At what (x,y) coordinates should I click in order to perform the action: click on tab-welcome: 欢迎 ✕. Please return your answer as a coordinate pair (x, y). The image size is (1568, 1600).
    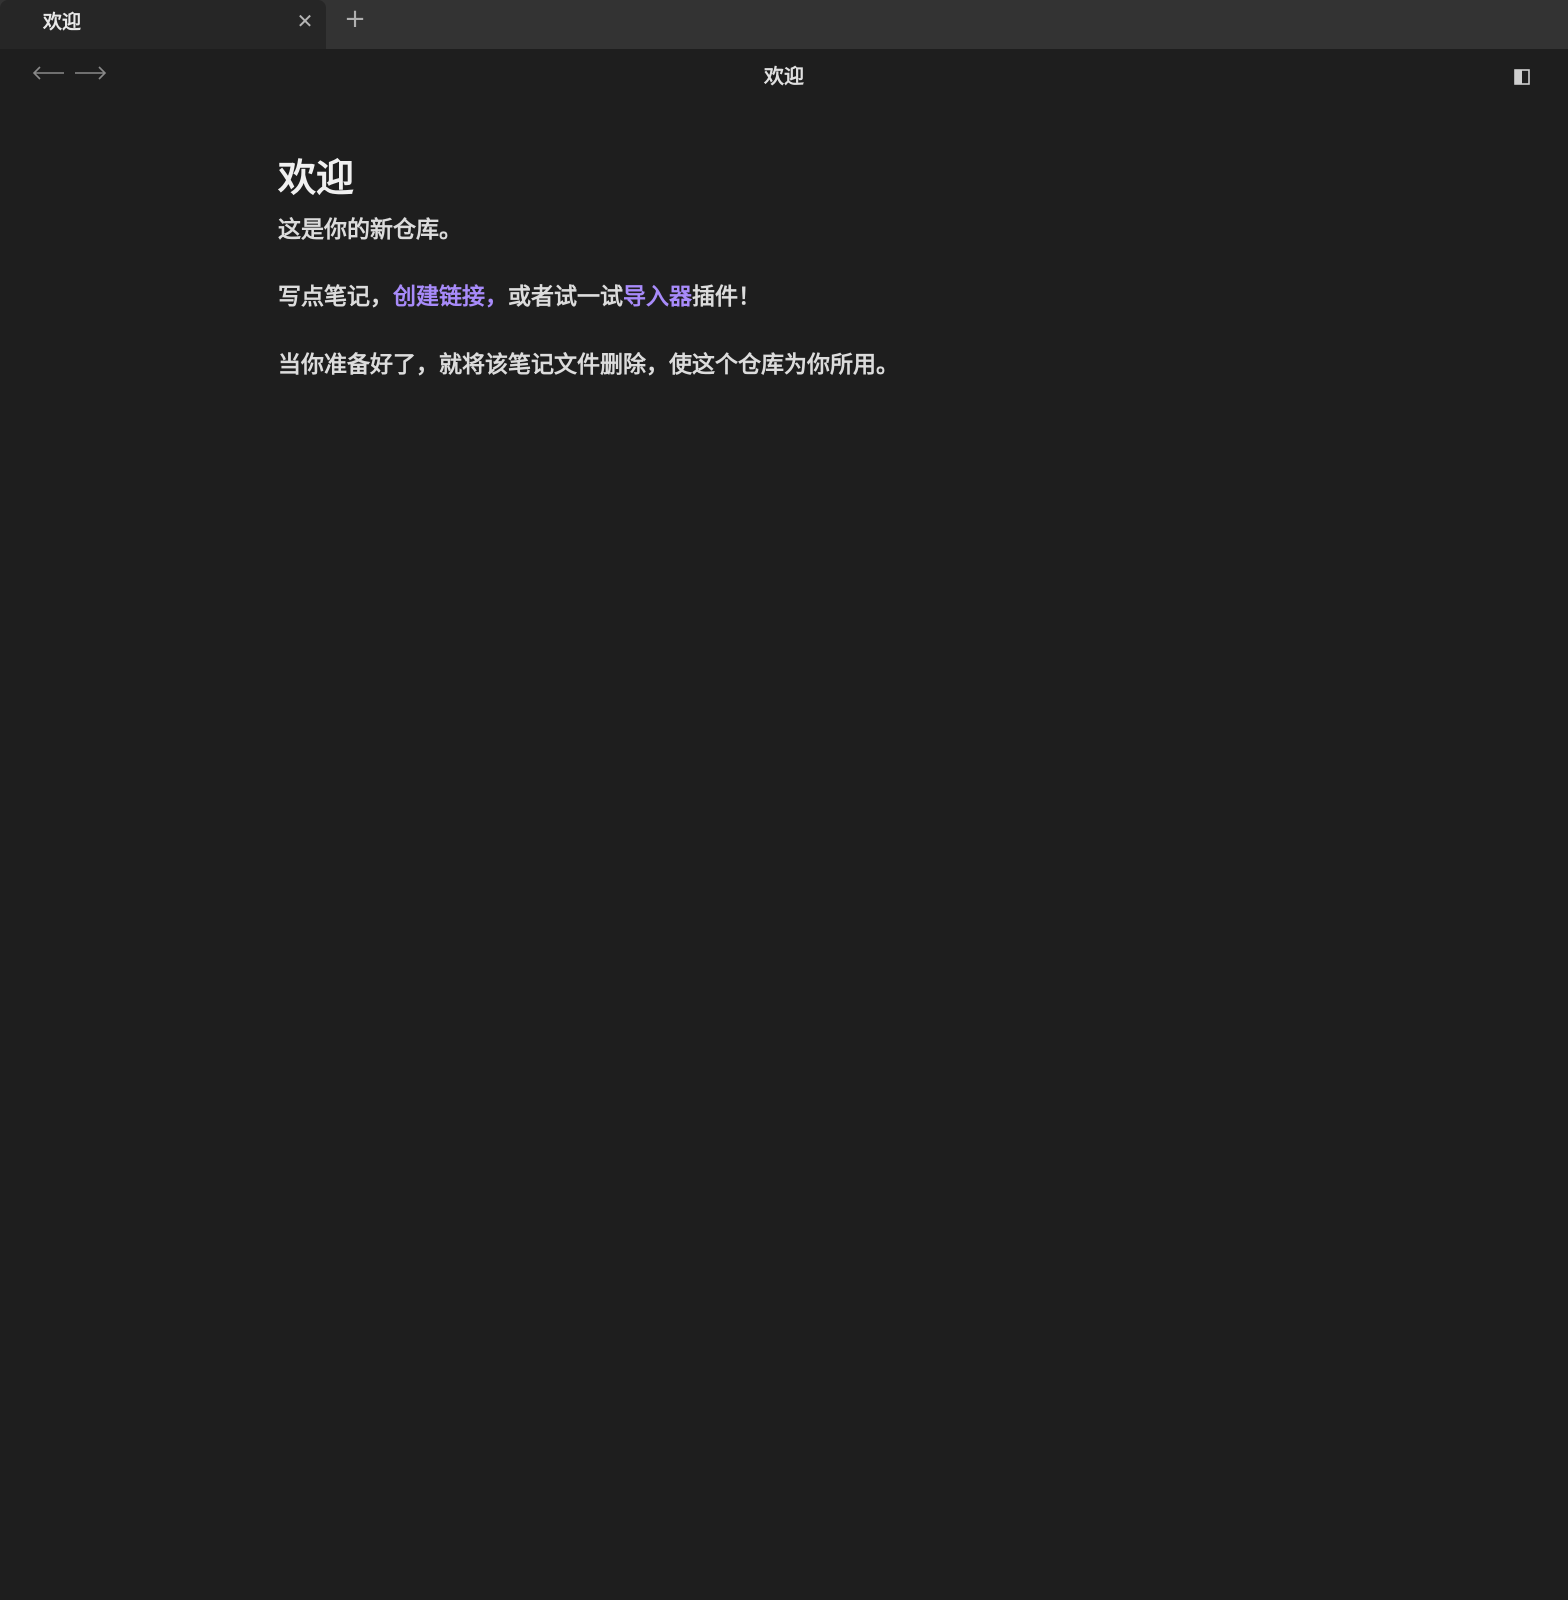
    Looking at the image, I should click on (163, 24).